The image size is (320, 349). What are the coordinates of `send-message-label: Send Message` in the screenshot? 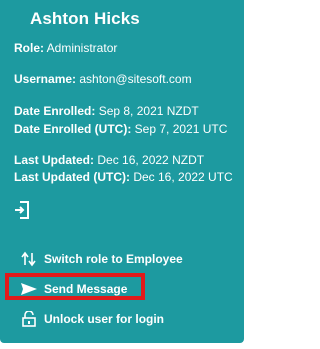 It's located at (86, 289).